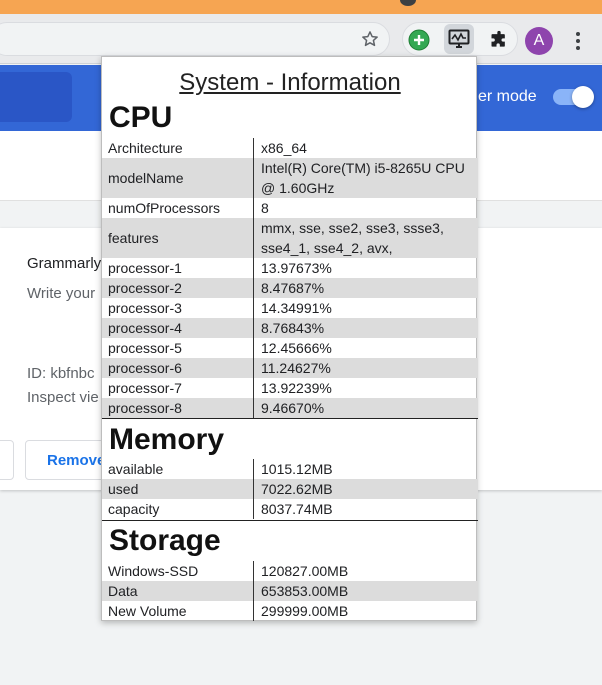 This screenshot has width=602, height=685. What do you see at coordinates (296, 268) in the screenshot?
I see `row-value: 13.97673%` at bounding box center [296, 268].